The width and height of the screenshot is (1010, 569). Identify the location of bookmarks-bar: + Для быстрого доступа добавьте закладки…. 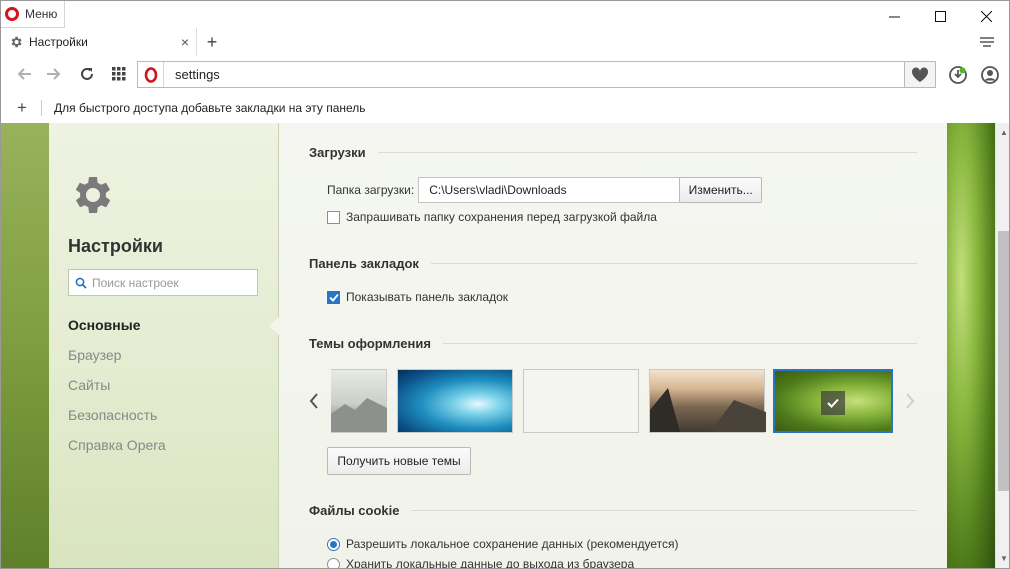
(505, 108).